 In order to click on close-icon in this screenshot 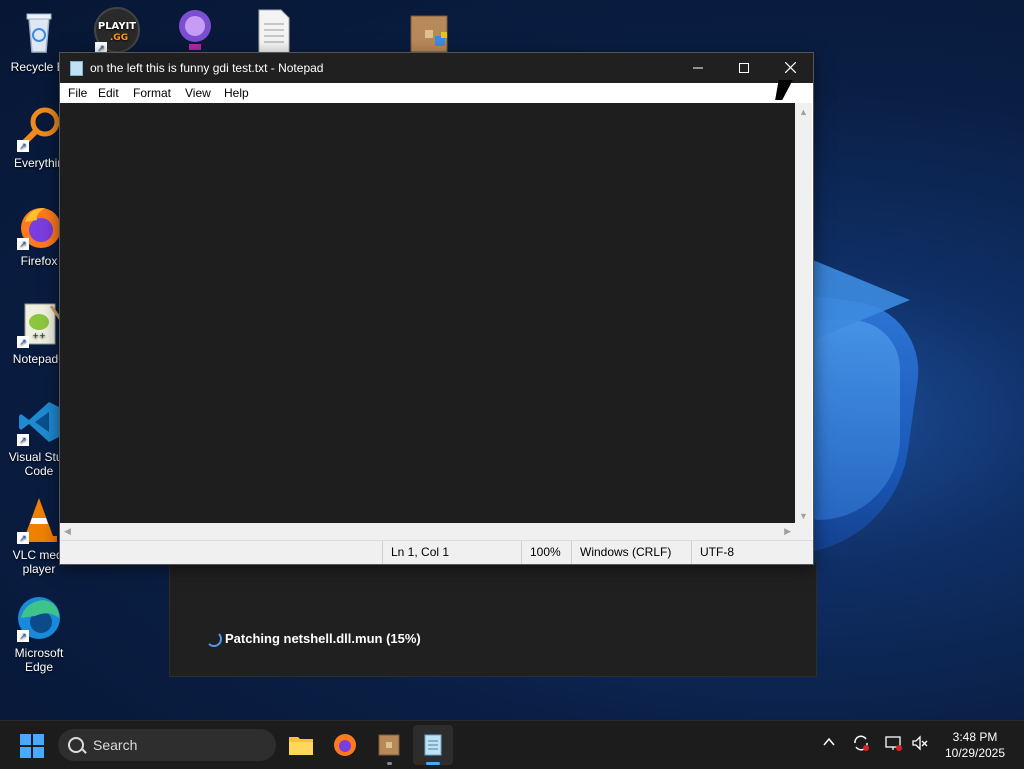, I will do `click(790, 67)`.